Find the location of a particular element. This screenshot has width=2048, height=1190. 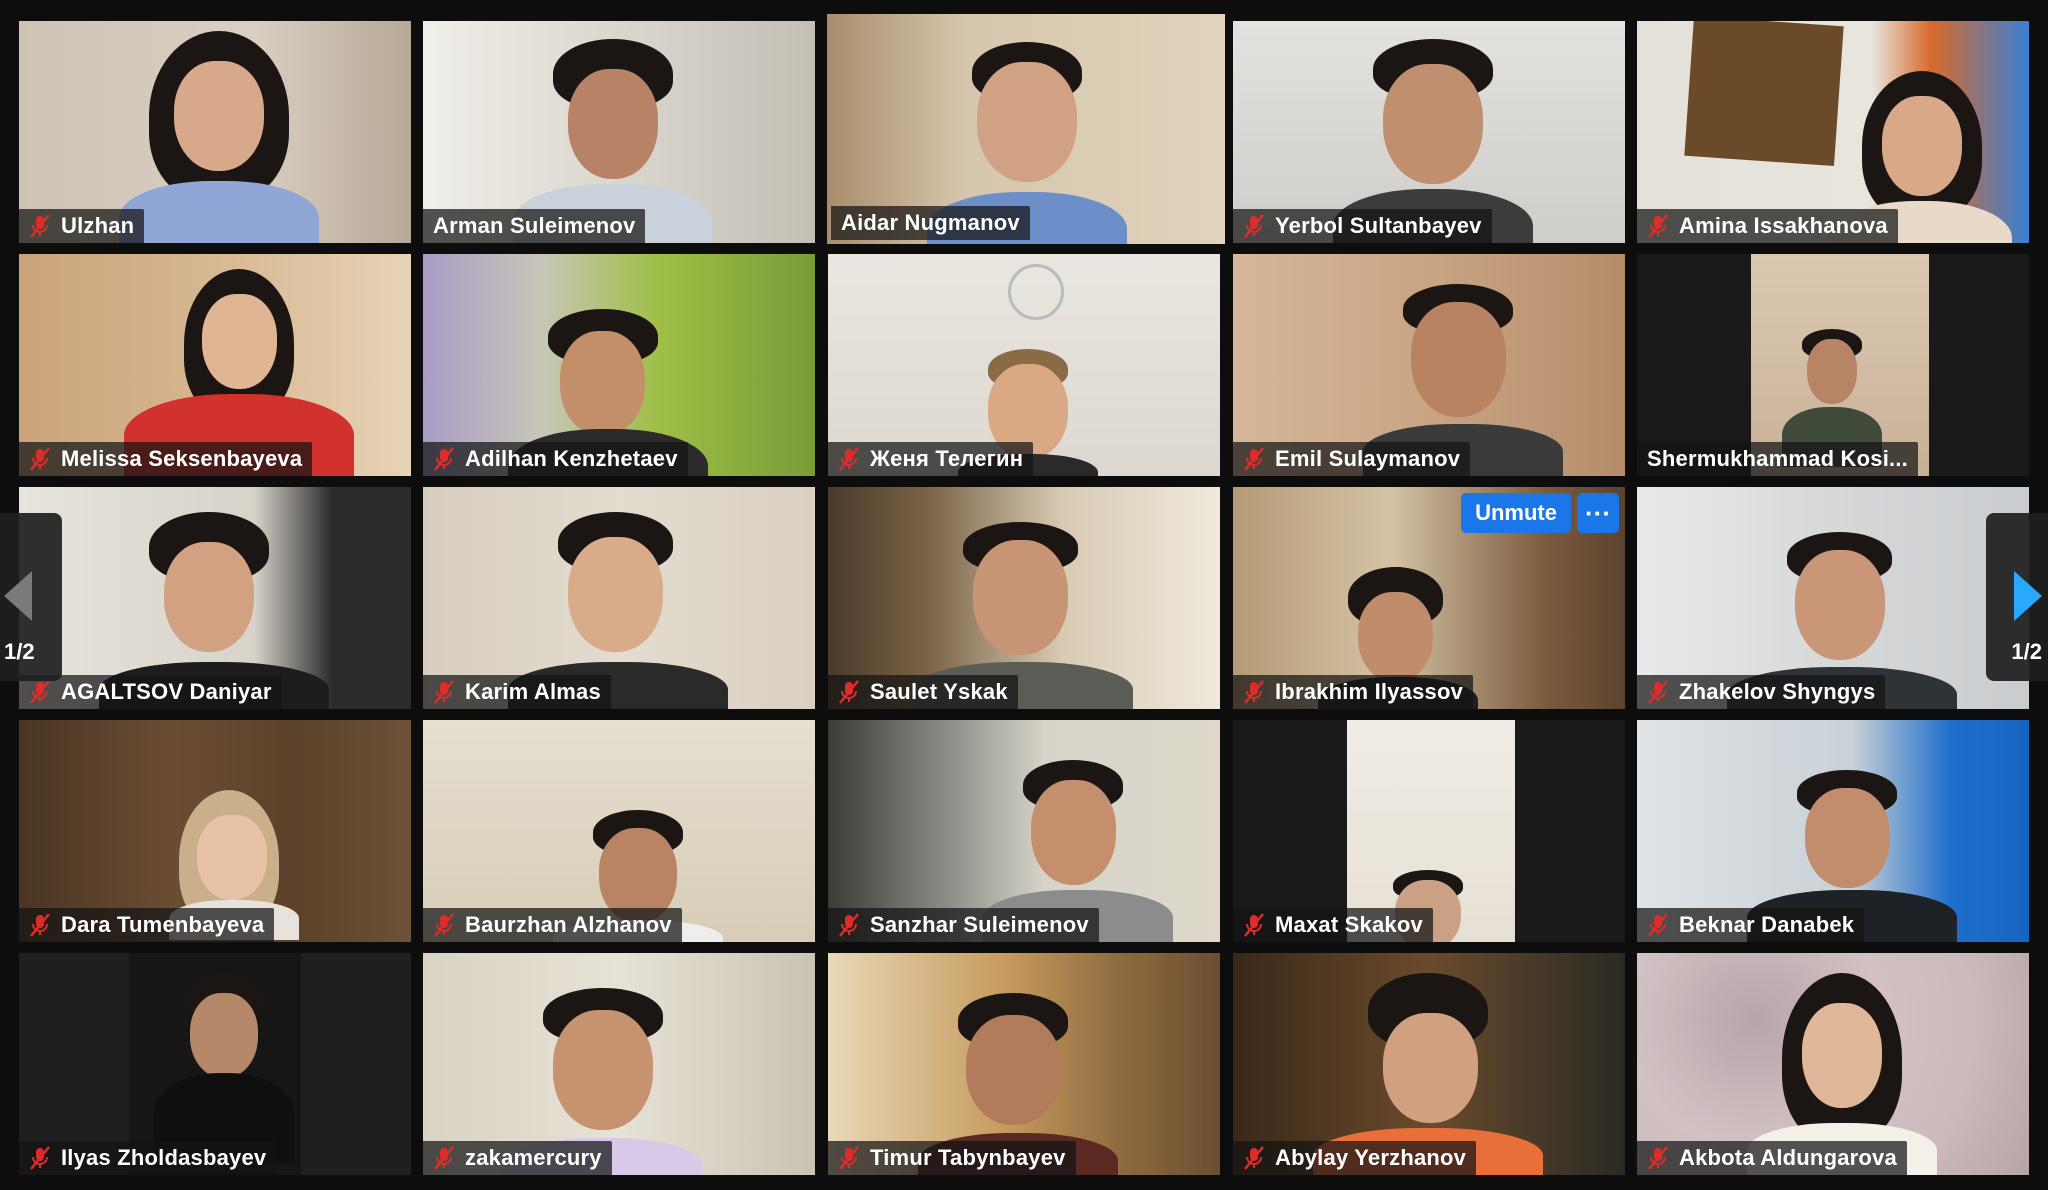

participant-name: Yerbol Sultanbayev is located at coordinates (1378, 225).